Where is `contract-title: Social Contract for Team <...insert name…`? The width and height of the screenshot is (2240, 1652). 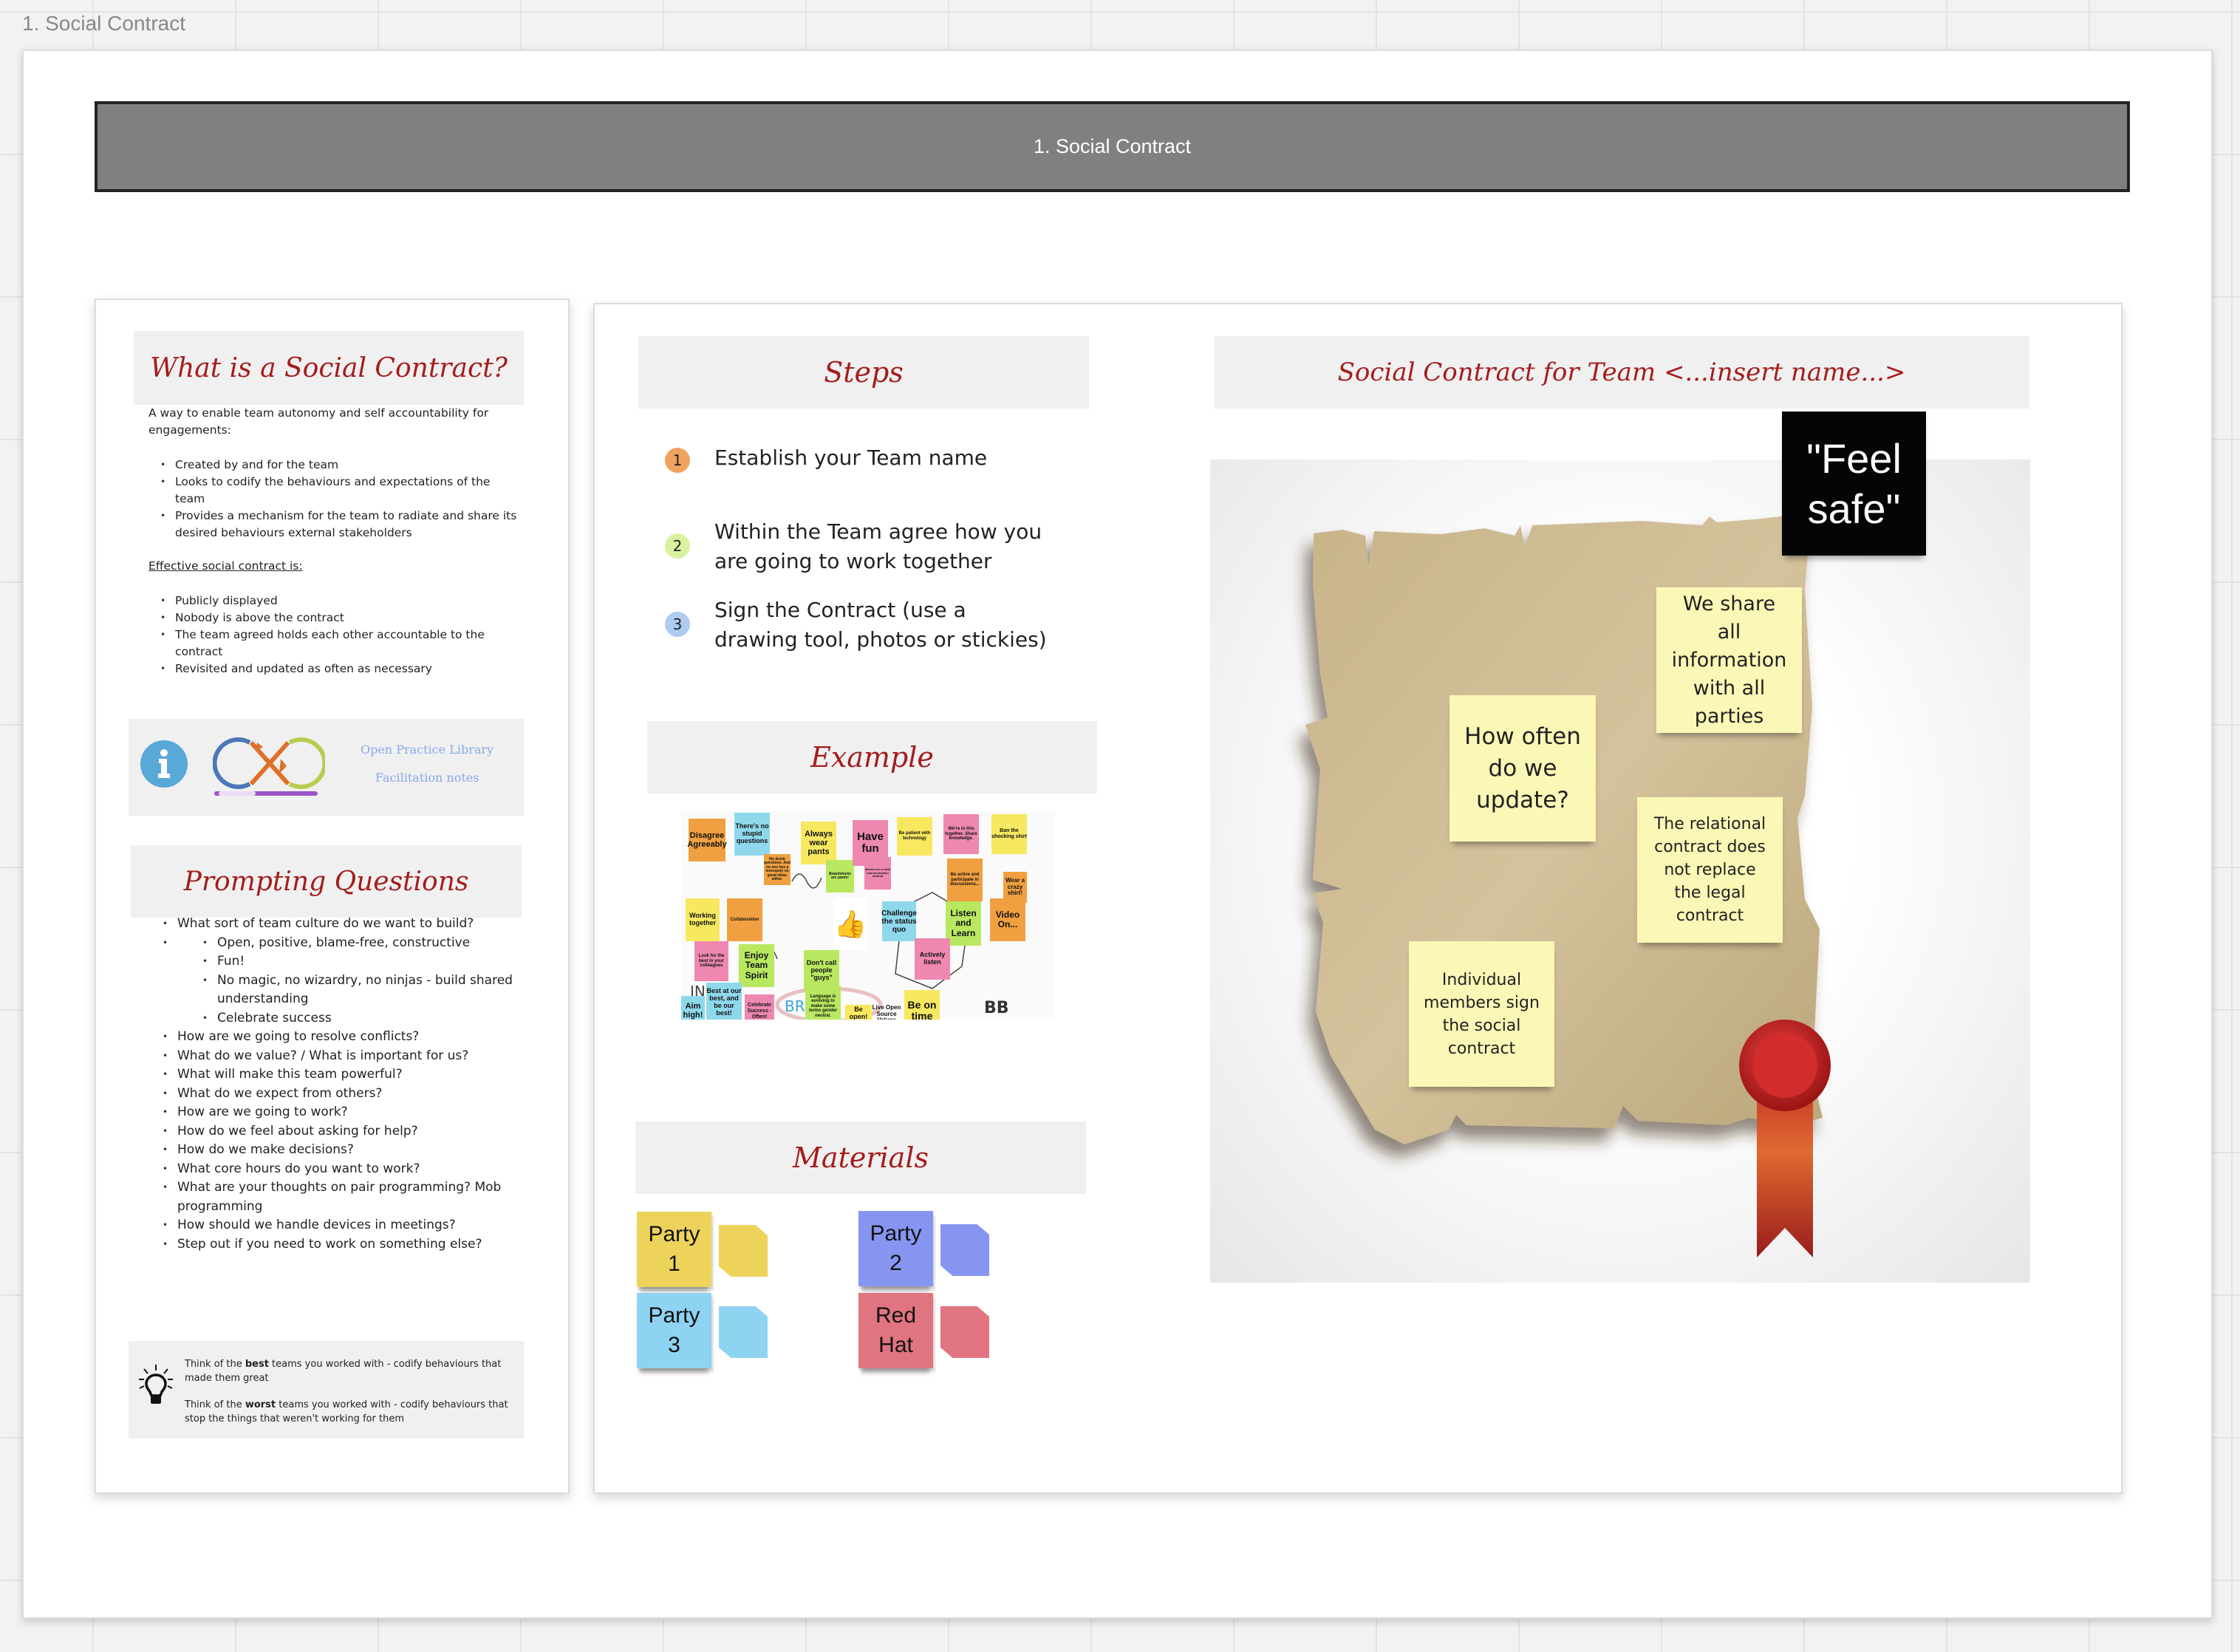 contract-title: Social Contract for Team <...insert name… is located at coordinates (1621, 372).